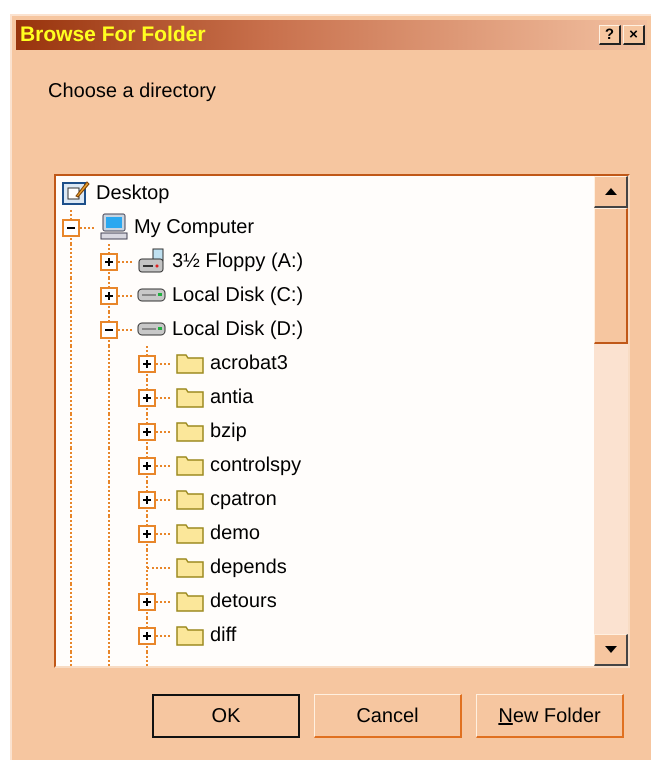 The image size is (651, 760). Describe the element at coordinates (256, 465) in the screenshot. I see `tree-item-label: controlspy` at that location.